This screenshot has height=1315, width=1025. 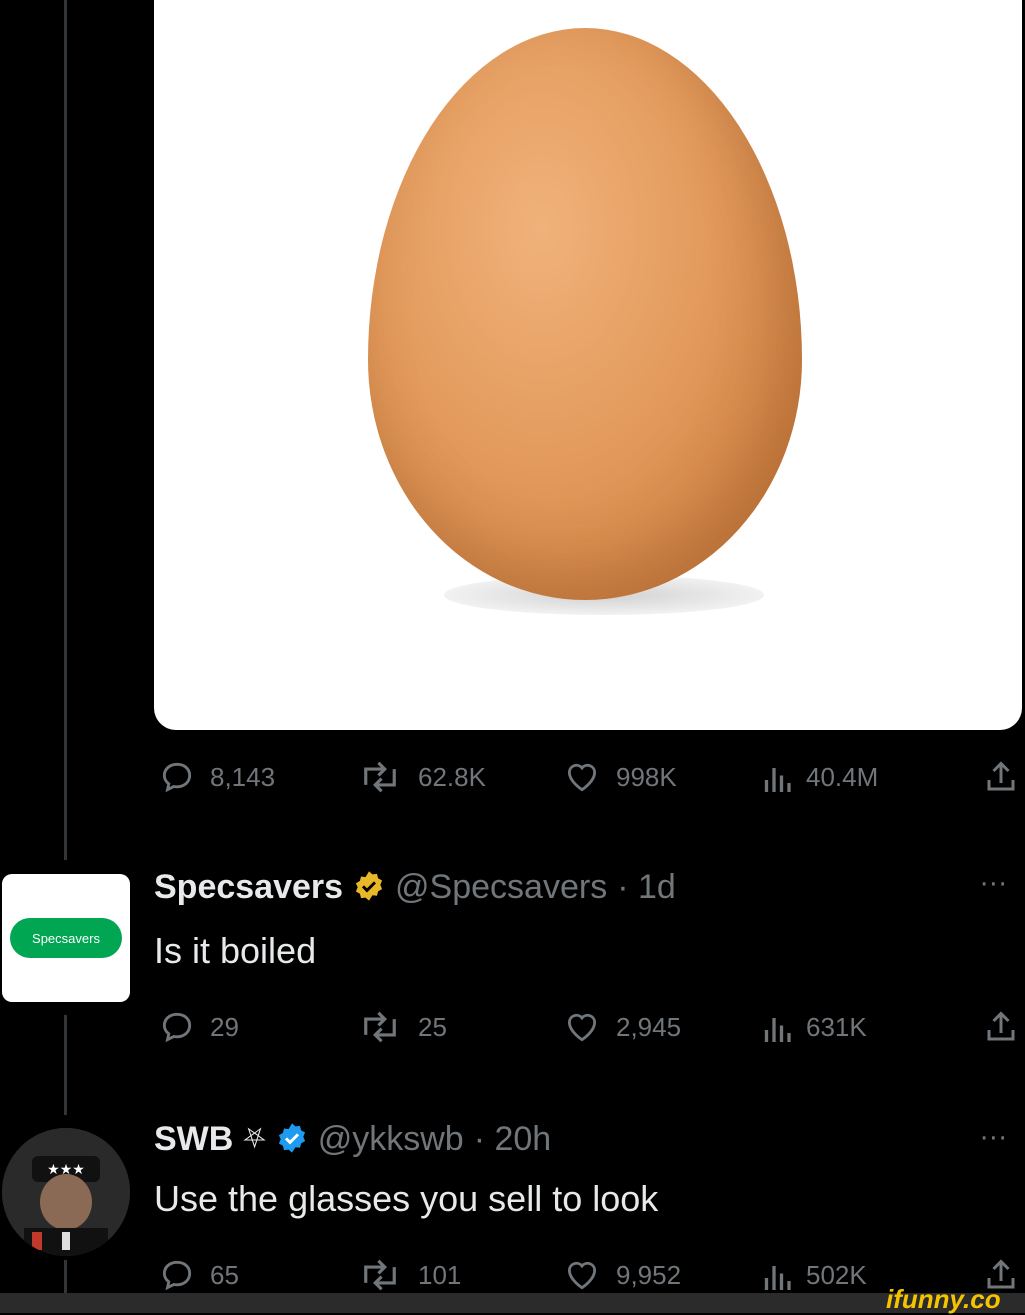 I want to click on retweet-count: 101, so click(x=440, y=1274).